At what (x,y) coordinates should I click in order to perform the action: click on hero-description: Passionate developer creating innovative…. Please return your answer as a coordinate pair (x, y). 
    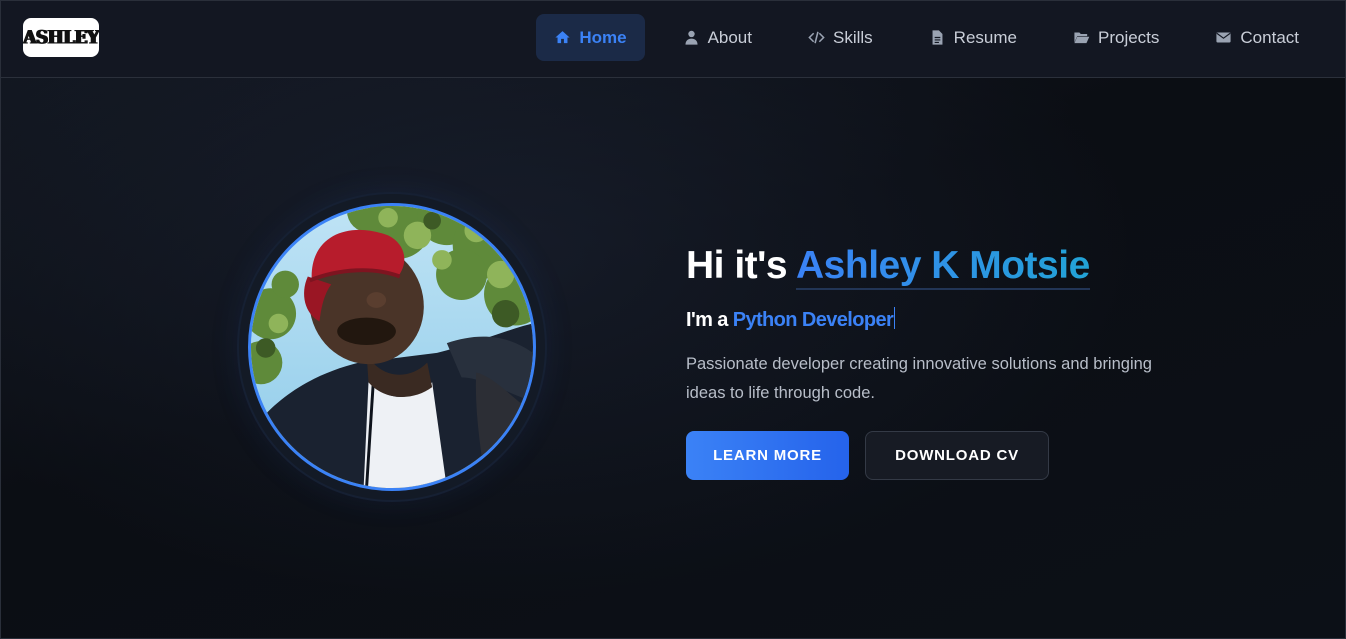
    Looking at the image, I should click on (919, 378).